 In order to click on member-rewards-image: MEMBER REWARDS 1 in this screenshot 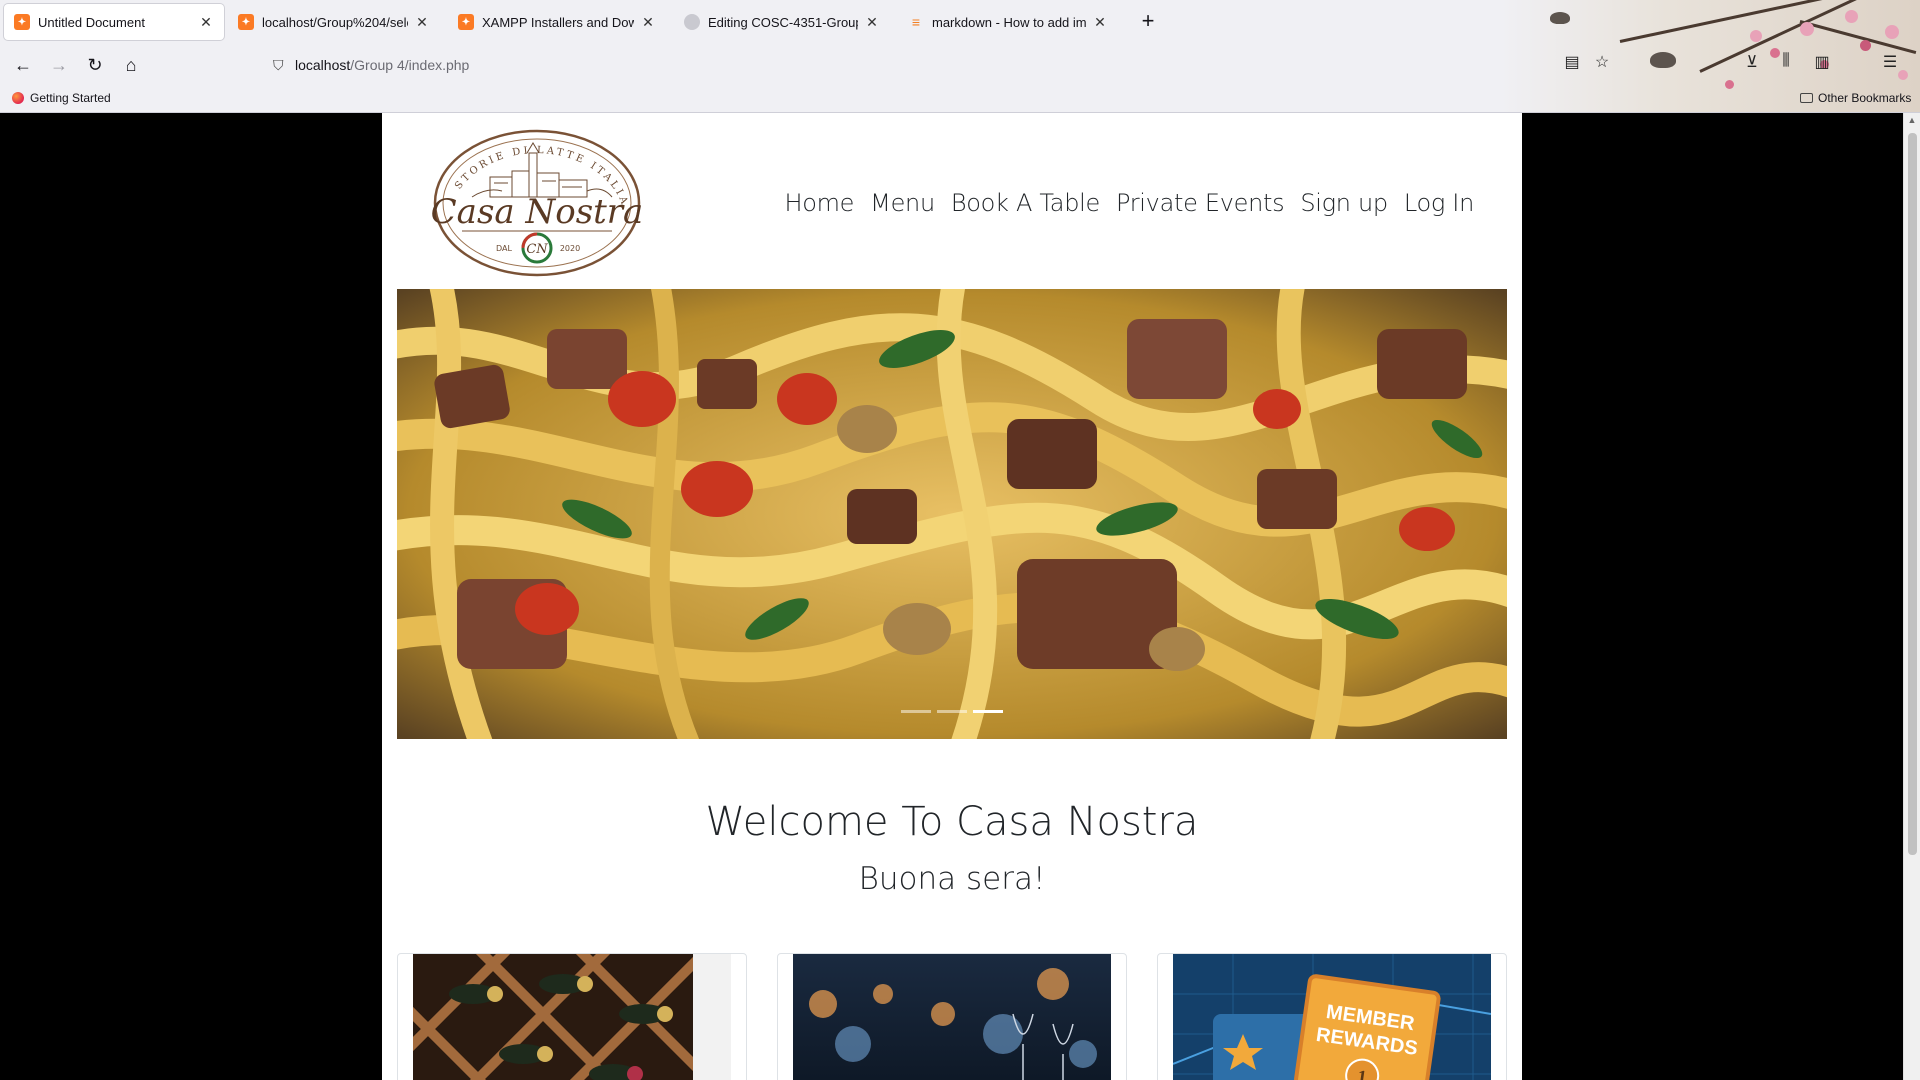, I will do `click(1332, 1017)`.